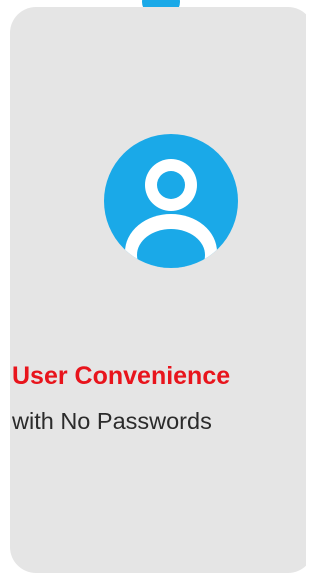 Image resolution: width=320 pixels, height=576 pixels. What do you see at coordinates (112, 421) in the screenshot?
I see `feature-subline: with No Passwords` at bounding box center [112, 421].